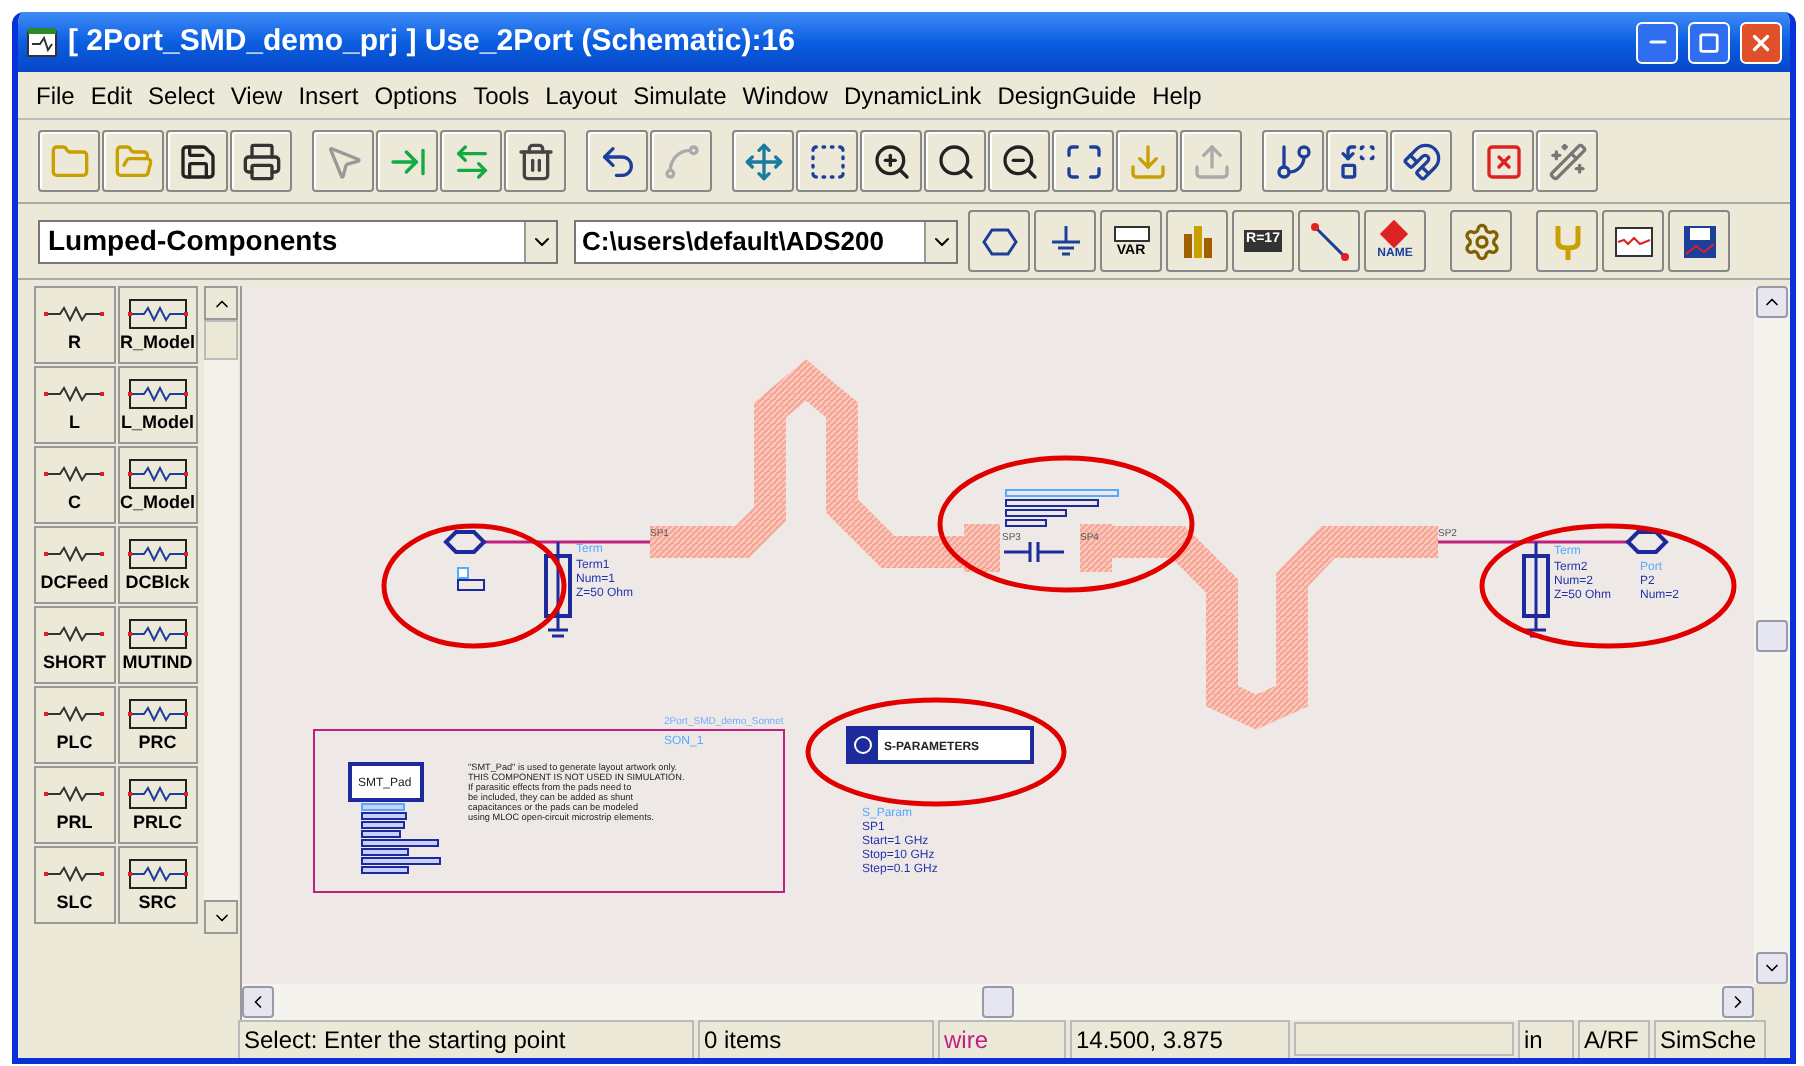  What do you see at coordinates (471, 579) in the screenshot?
I see `pin-symbol` at bounding box center [471, 579].